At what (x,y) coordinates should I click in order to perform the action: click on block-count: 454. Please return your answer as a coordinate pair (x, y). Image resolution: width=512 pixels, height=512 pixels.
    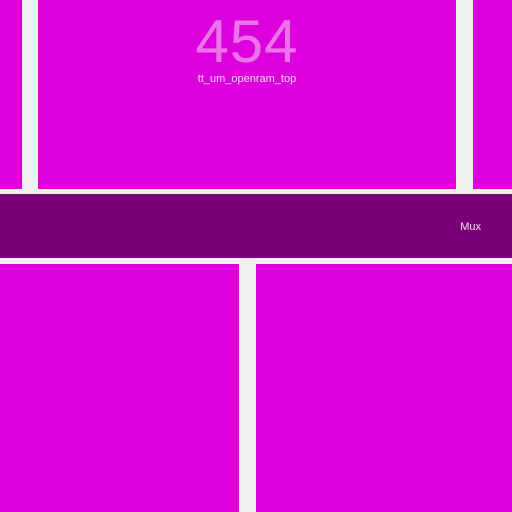
    Looking at the image, I should click on (247, 41).